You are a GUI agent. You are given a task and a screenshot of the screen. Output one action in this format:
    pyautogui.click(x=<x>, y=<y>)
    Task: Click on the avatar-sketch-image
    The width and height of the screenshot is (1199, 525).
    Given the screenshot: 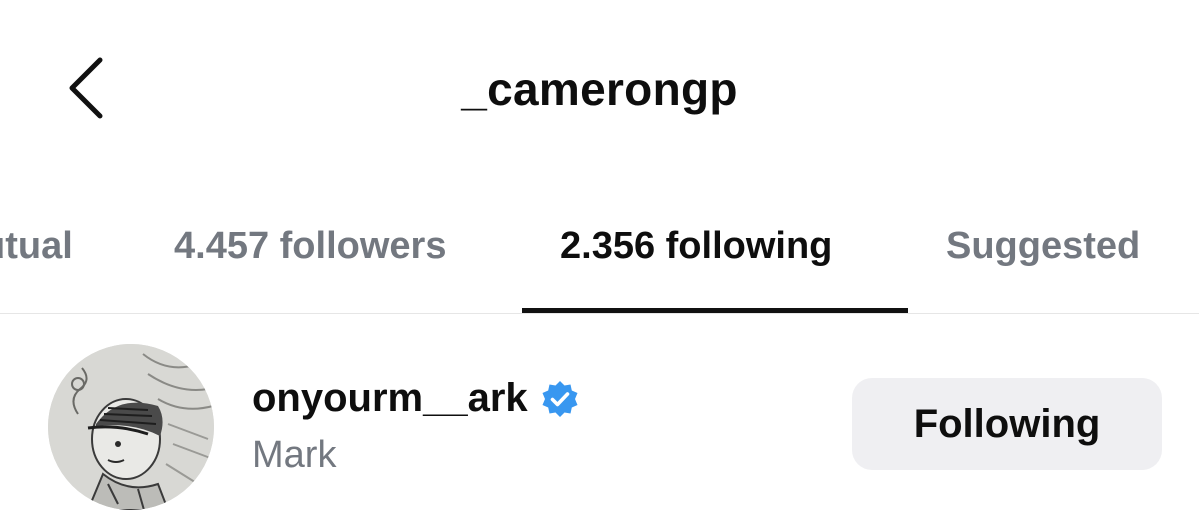 What is the action you would take?
    pyautogui.click(x=131, y=427)
    